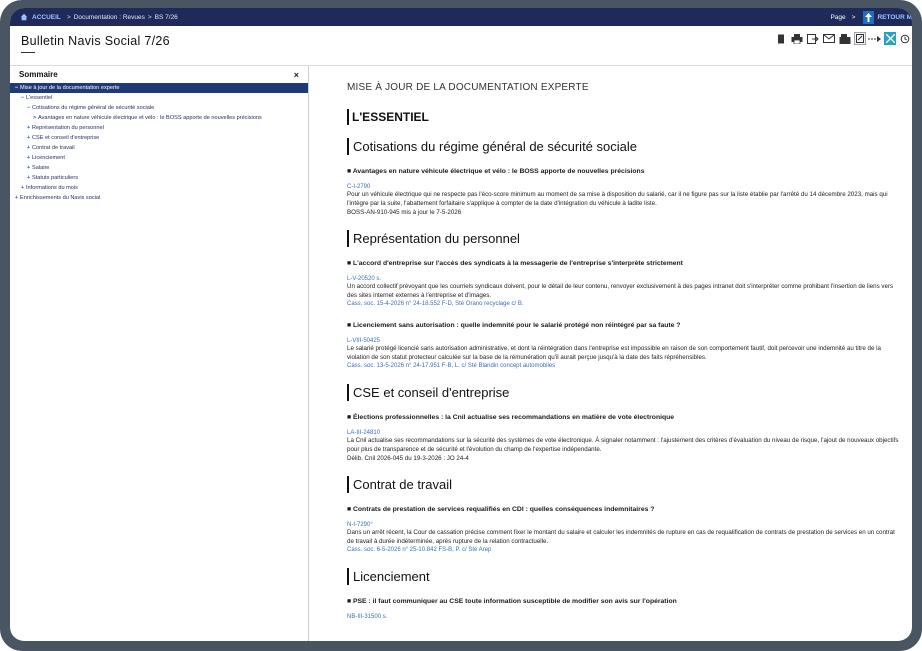  I want to click on title-bar: Bulletin Navis Social 7/26, so click(461, 46).